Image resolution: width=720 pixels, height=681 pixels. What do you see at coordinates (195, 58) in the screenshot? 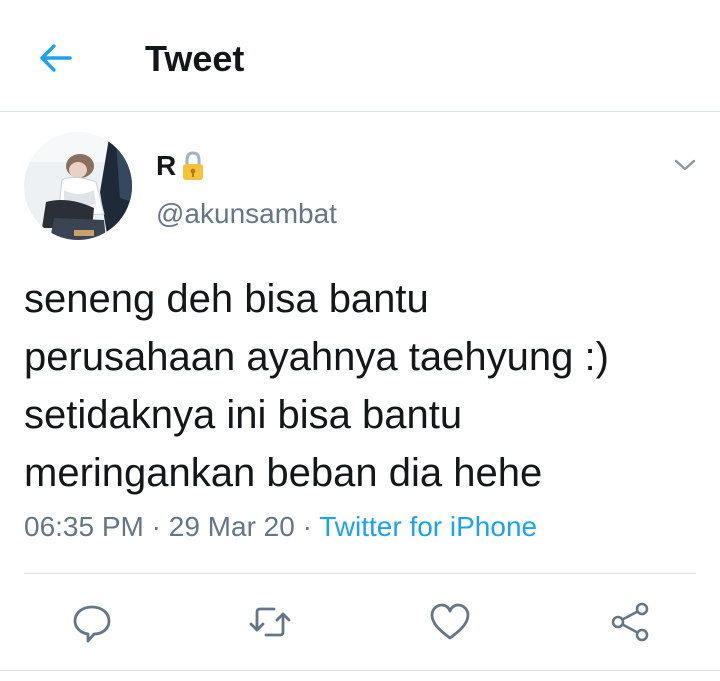
I see `page-title: Tweet` at bounding box center [195, 58].